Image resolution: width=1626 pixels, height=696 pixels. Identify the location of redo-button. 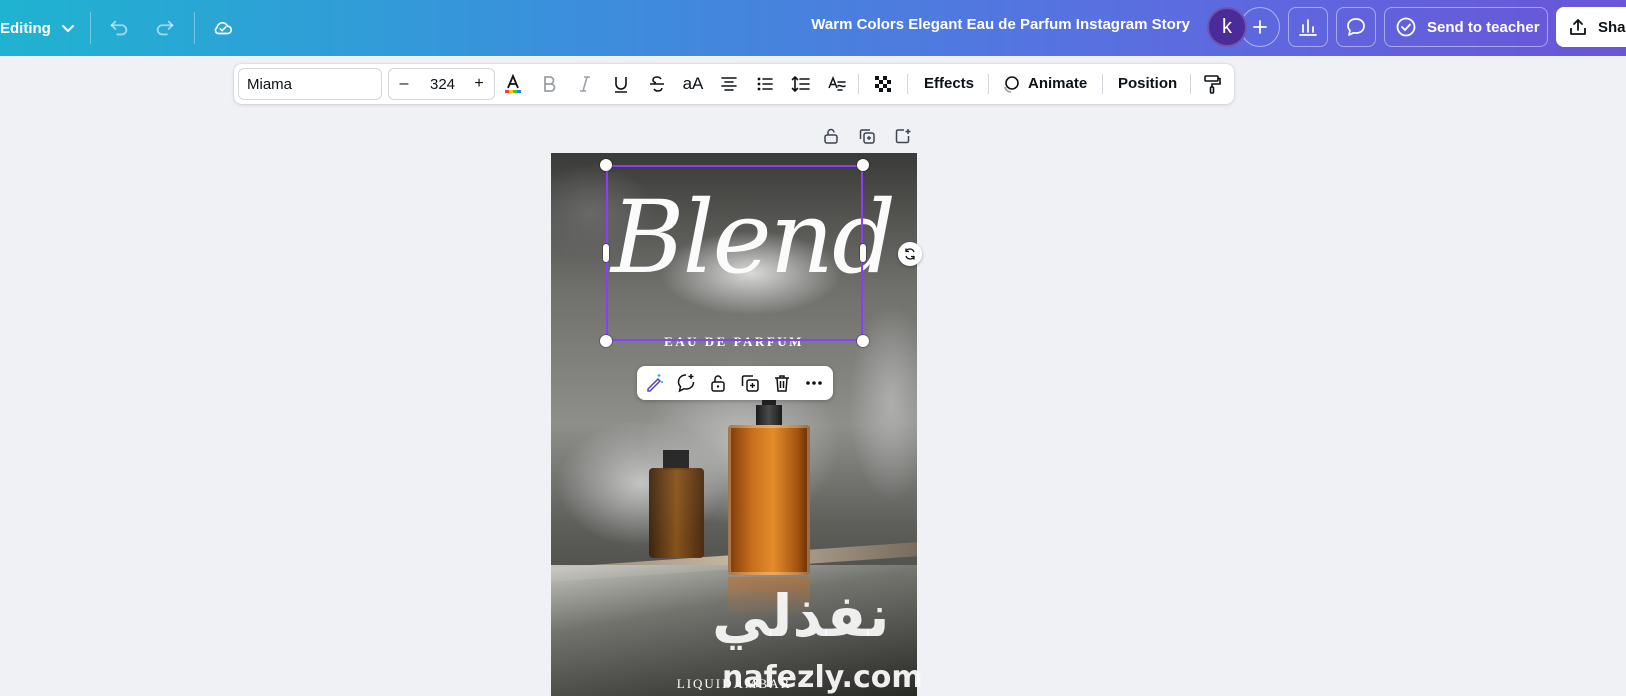
(165, 28).